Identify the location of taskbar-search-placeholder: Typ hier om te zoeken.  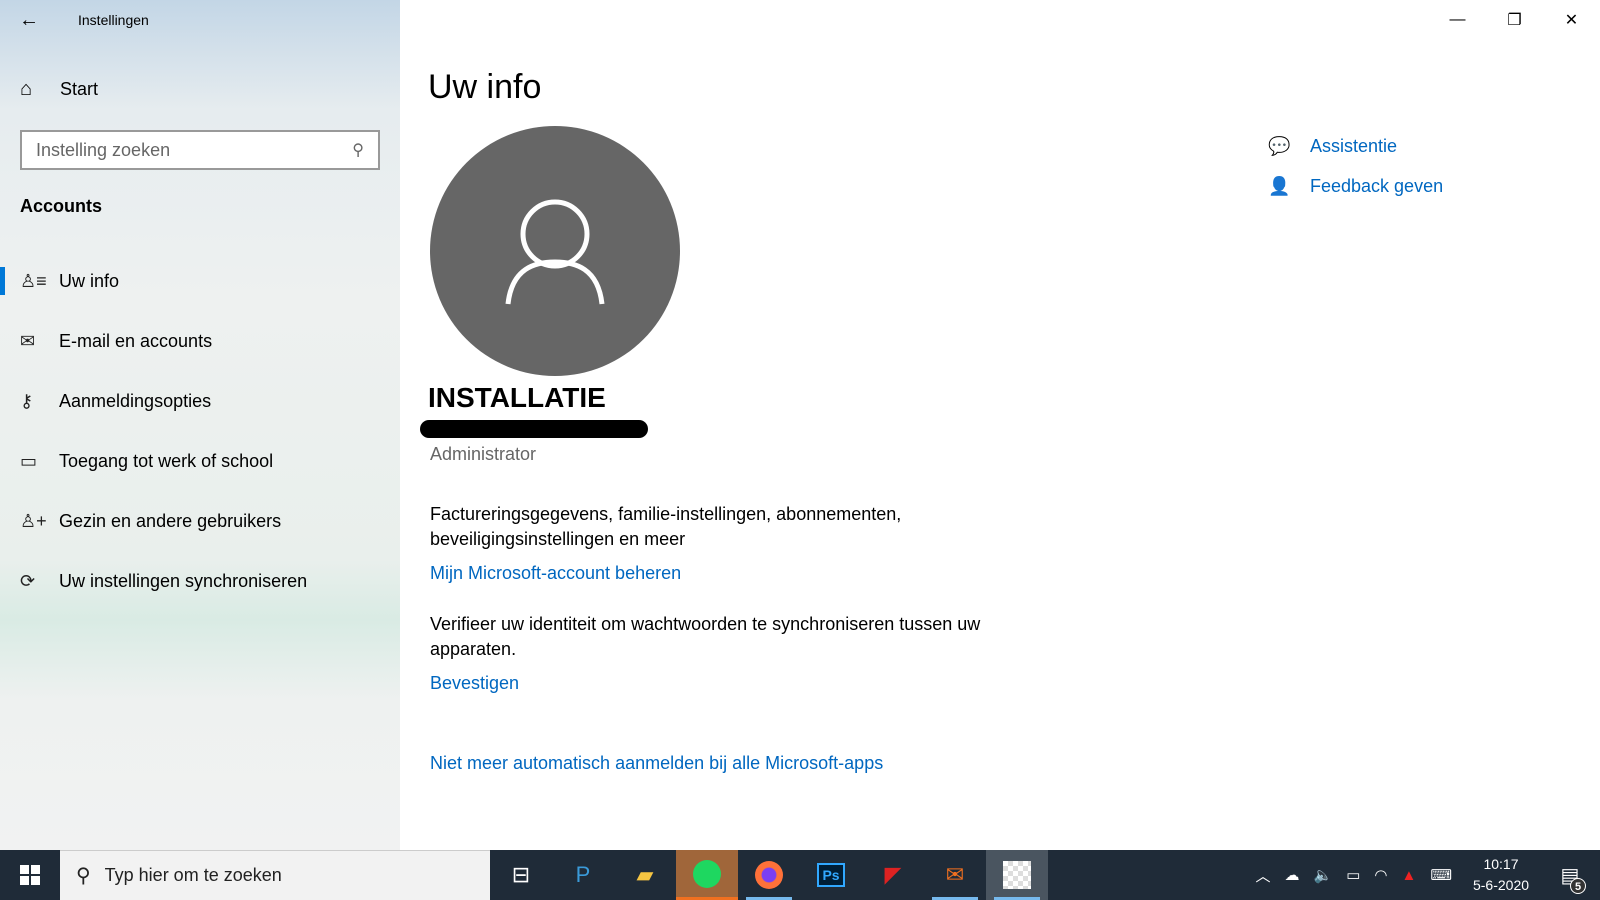
(193, 875).